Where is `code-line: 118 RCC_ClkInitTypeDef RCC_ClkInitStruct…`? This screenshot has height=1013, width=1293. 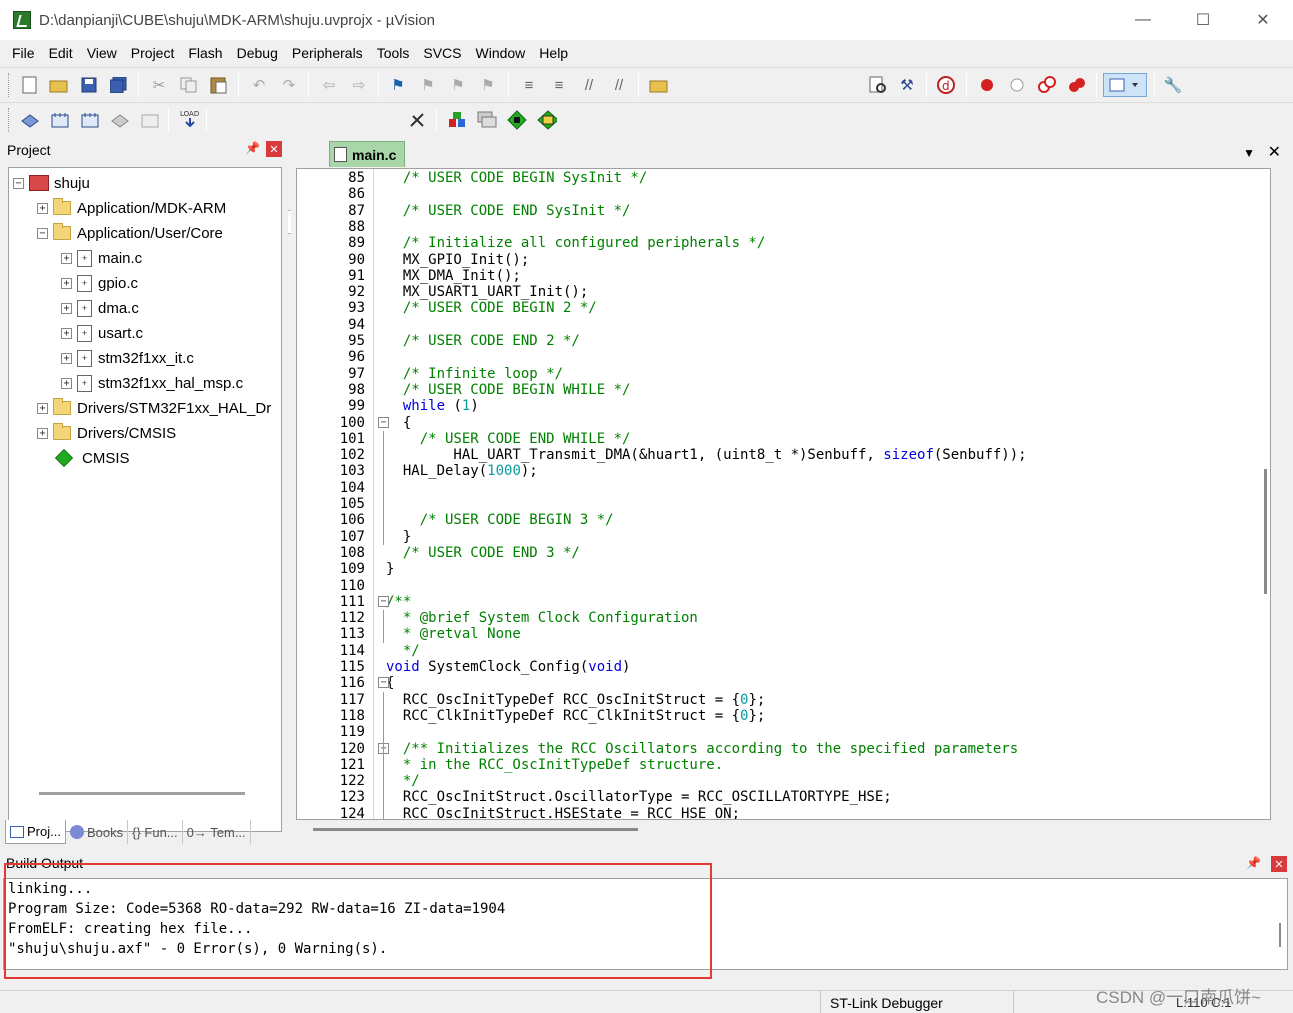
code-line: 118 RCC_ClkInitTypeDef RCC_ClkInitStruct… is located at coordinates (783, 716).